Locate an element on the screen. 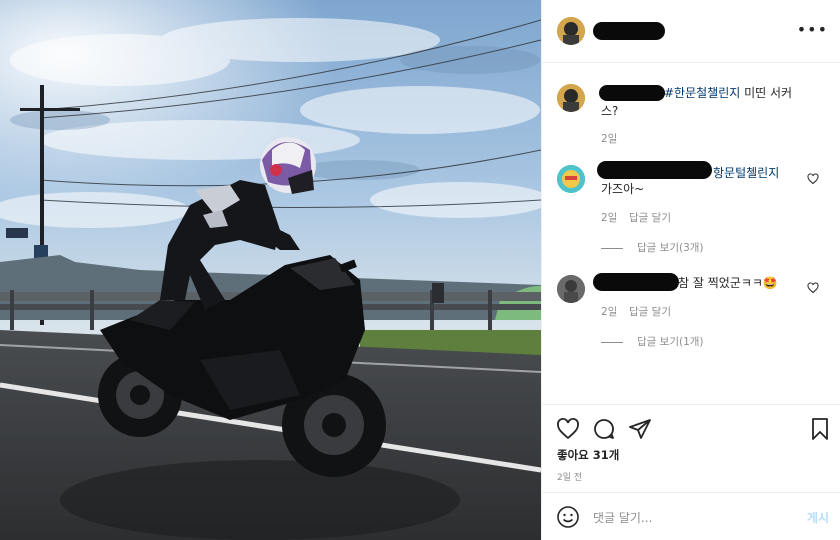 Image resolution: width=840 pixels, height=540 pixels. view-replies-button: 답글 보기(3개) is located at coordinates (652, 247).